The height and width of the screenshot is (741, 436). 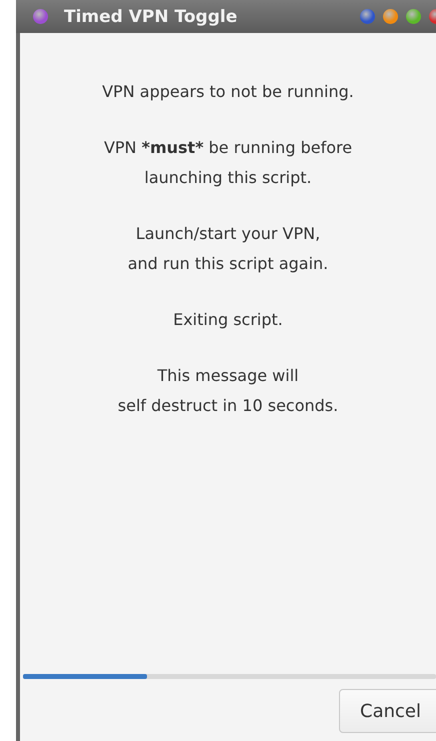 What do you see at coordinates (387, 711) in the screenshot?
I see `cancel-button: Cancel` at bounding box center [387, 711].